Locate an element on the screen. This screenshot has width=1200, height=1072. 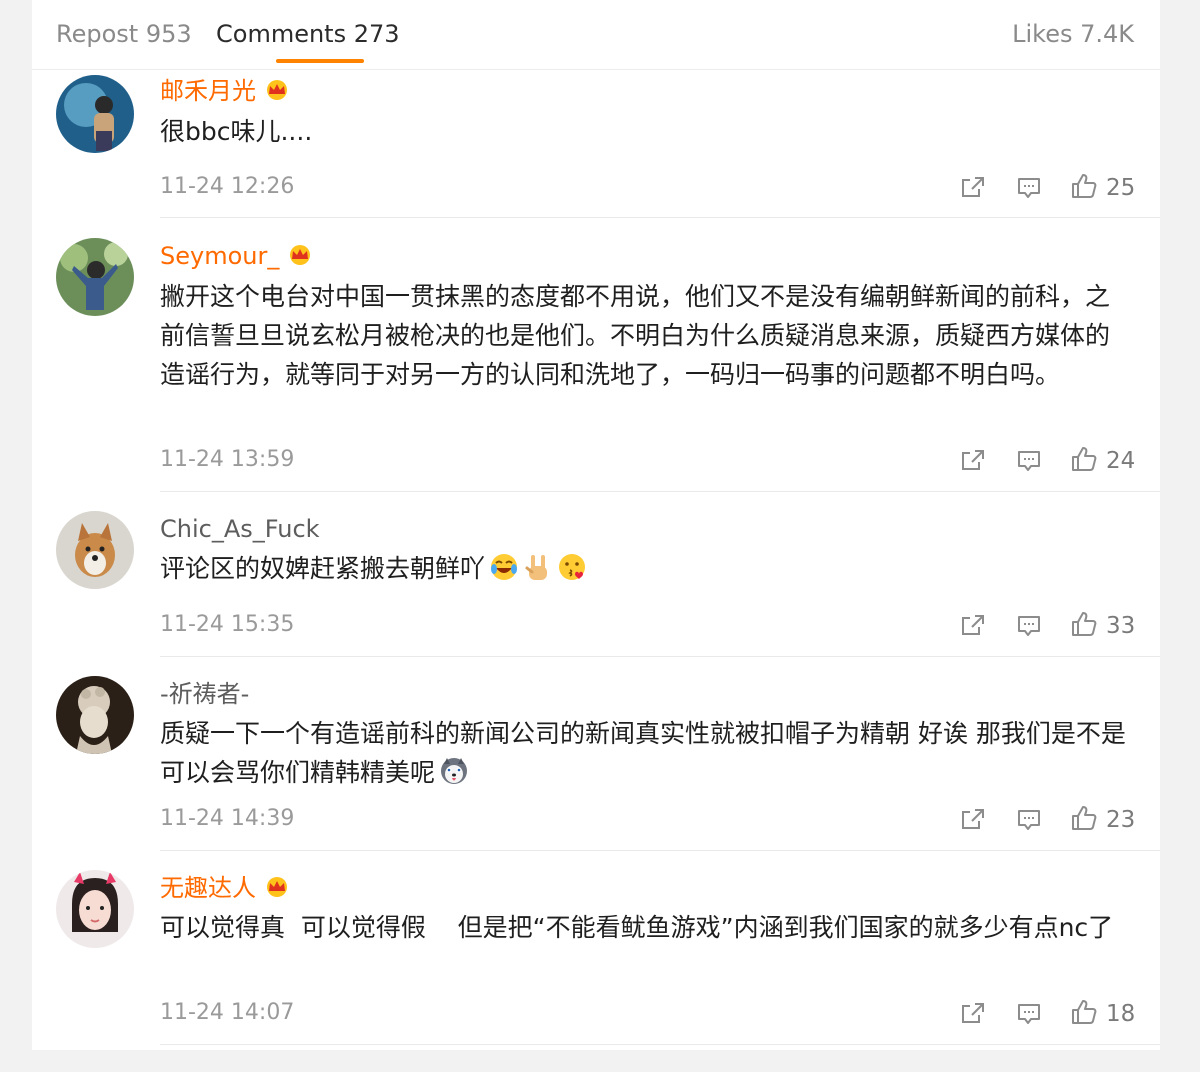
like-button: 23 is located at coordinates (1102, 820).